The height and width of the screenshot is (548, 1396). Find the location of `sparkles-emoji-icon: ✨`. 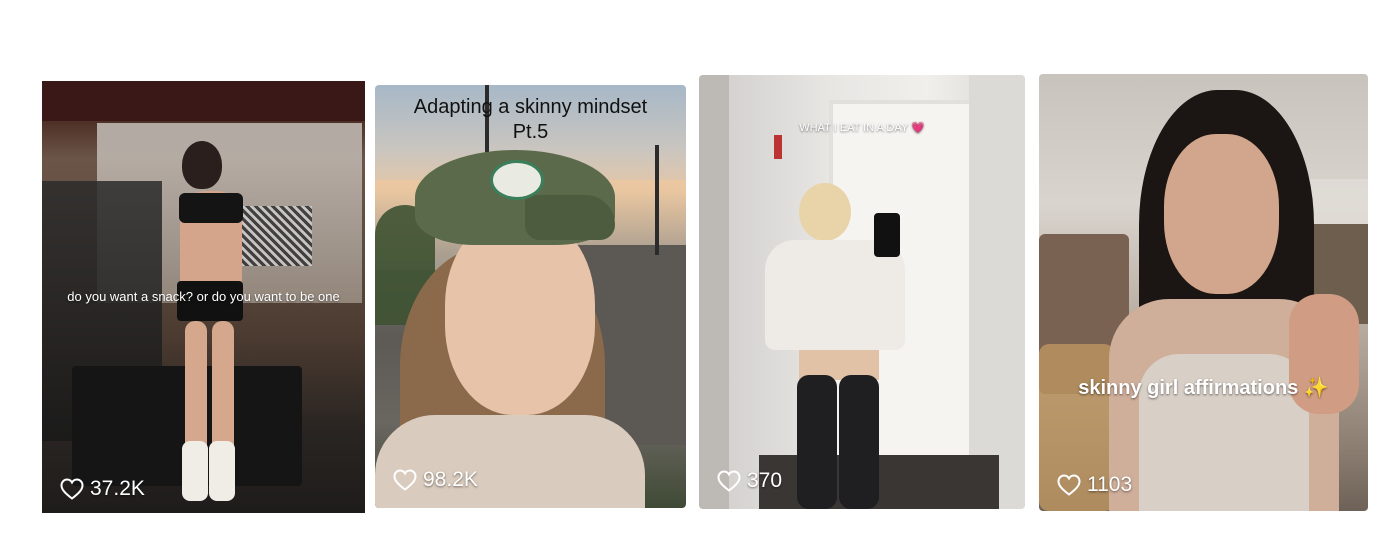

sparkles-emoji-icon: ✨ is located at coordinates (1316, 388).